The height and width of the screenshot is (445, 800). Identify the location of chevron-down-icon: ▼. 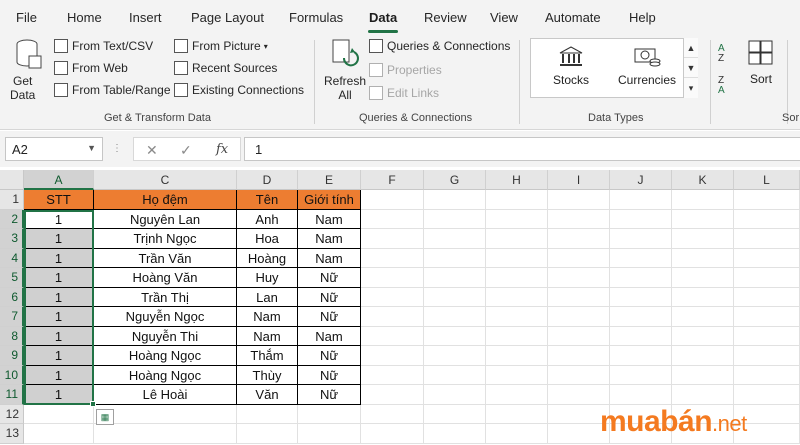
(691, 68).